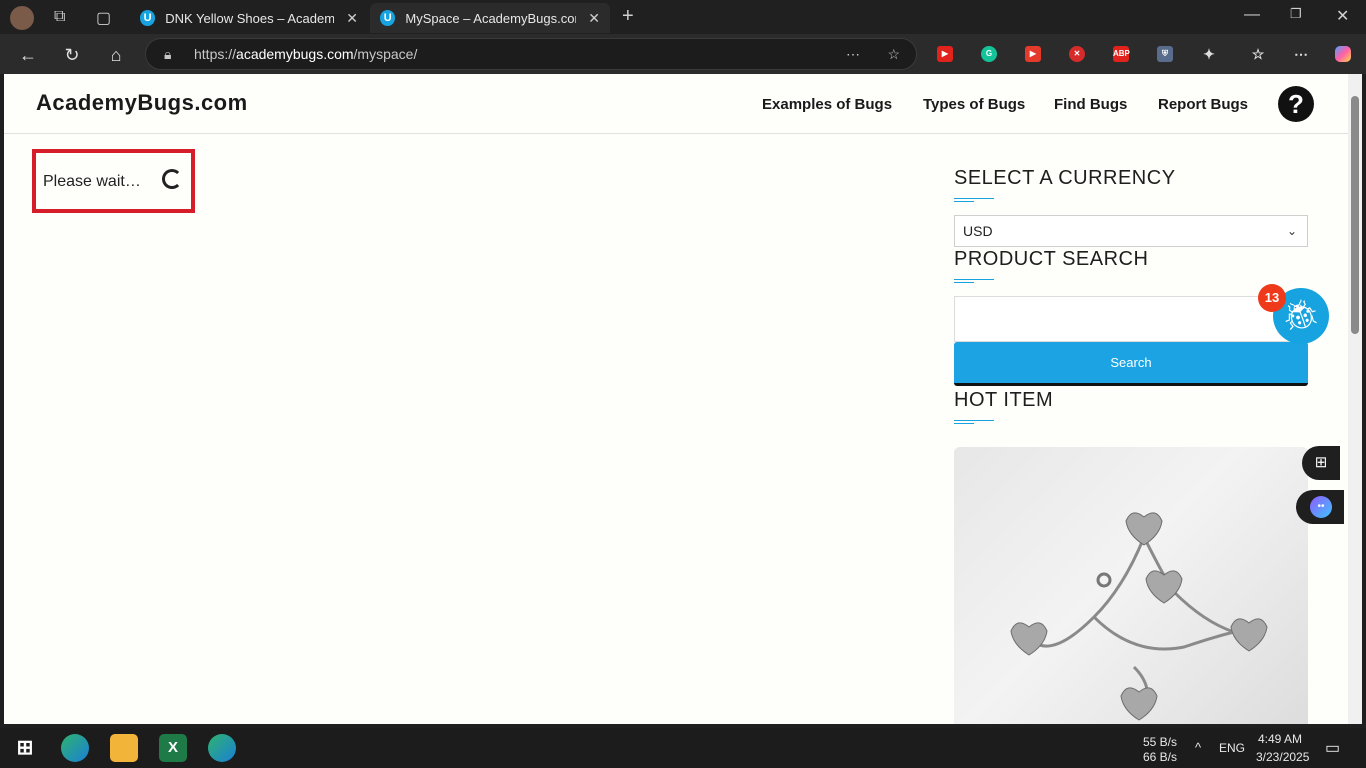 Image resolution: width=1366 pixels, height=768 pixels. What do you see at coordinates (1291, 231) in the screenshot?
I see `chevron-down-icon: ⌄` at bounding box center [1291, 231].